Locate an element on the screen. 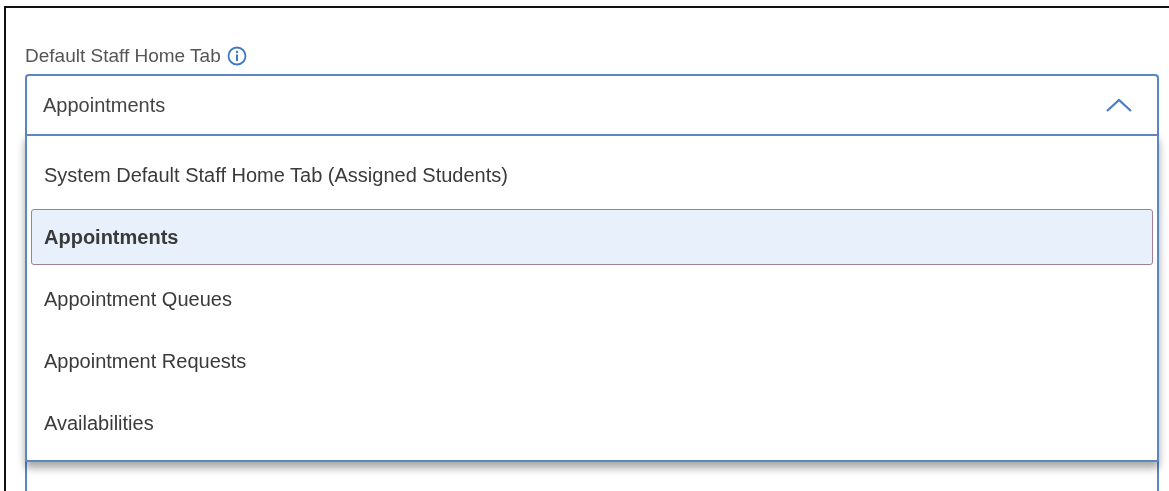 The height and width of the screenshot is (491, 1169). select-field: Appointments is located at coordinates (592, 104).